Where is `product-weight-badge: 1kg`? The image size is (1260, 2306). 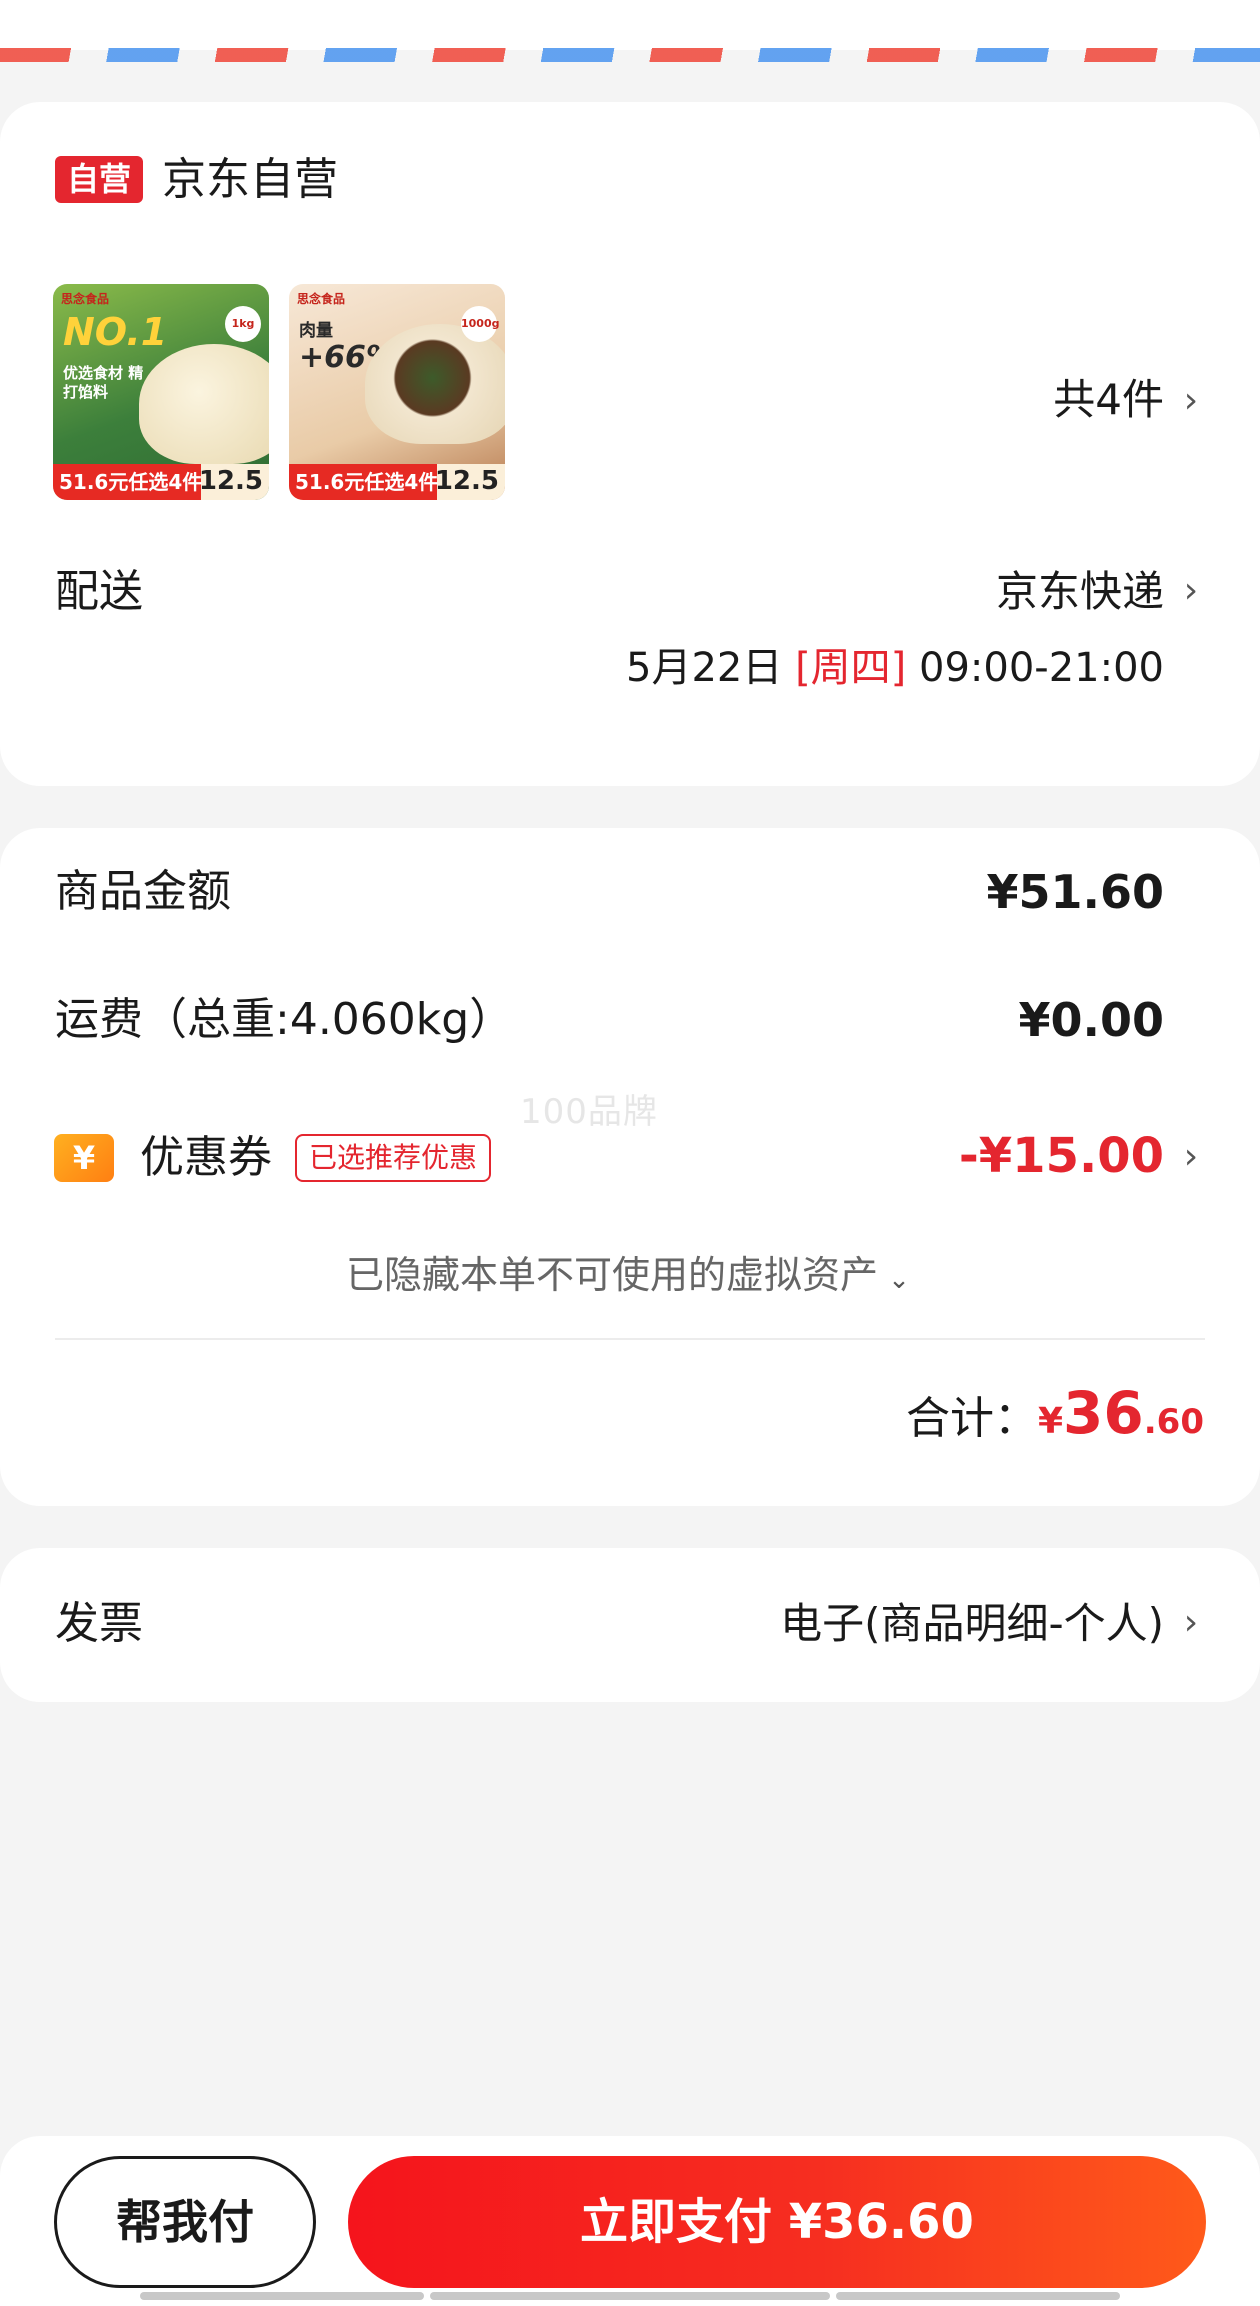
product-weight-badge: 1kg is located at coordinates (243, 324).